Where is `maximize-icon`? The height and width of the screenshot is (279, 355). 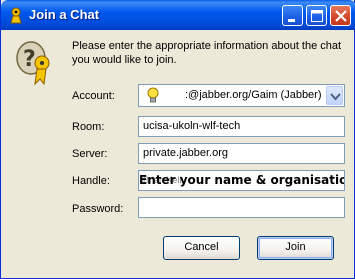 maximize-icon is located at coordinates (317, 16).